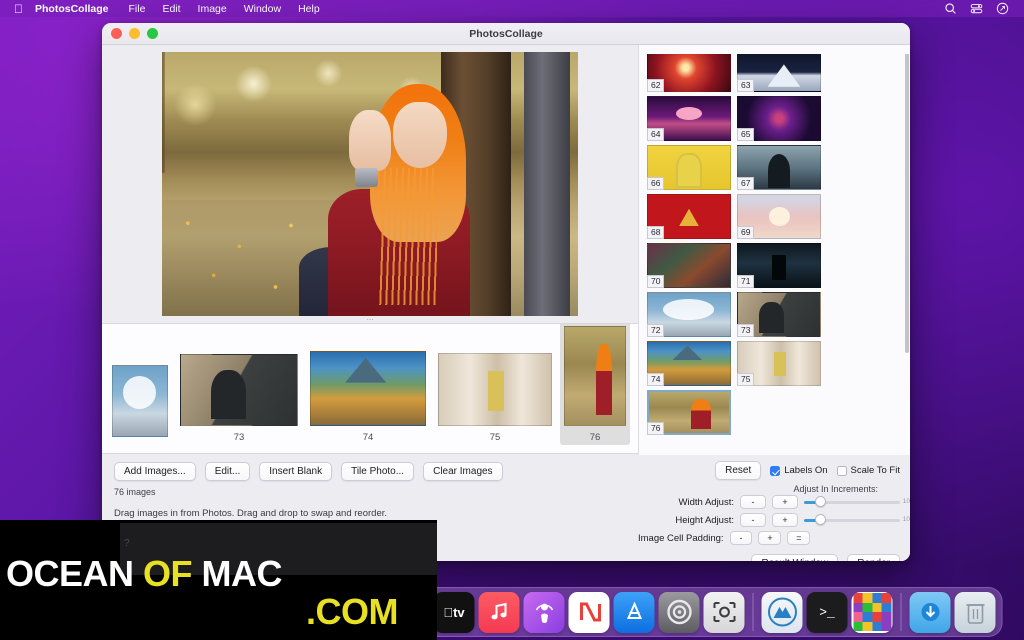  I want to click on dock-icon-podcasts, so click(544, 612).